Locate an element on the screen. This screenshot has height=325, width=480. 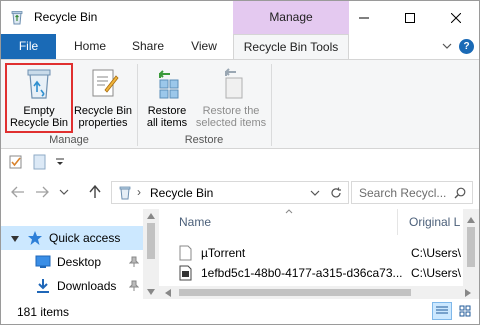
details-view-icon is located at coordinates (442, 310).